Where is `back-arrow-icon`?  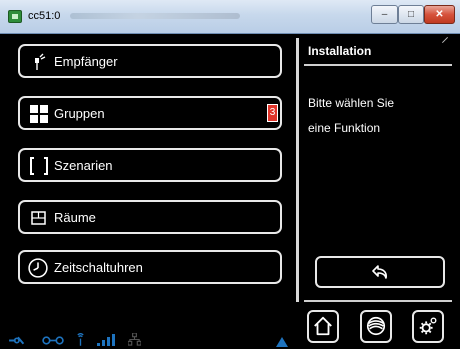 back-arrow-icon is located at coordinates (379, 272).